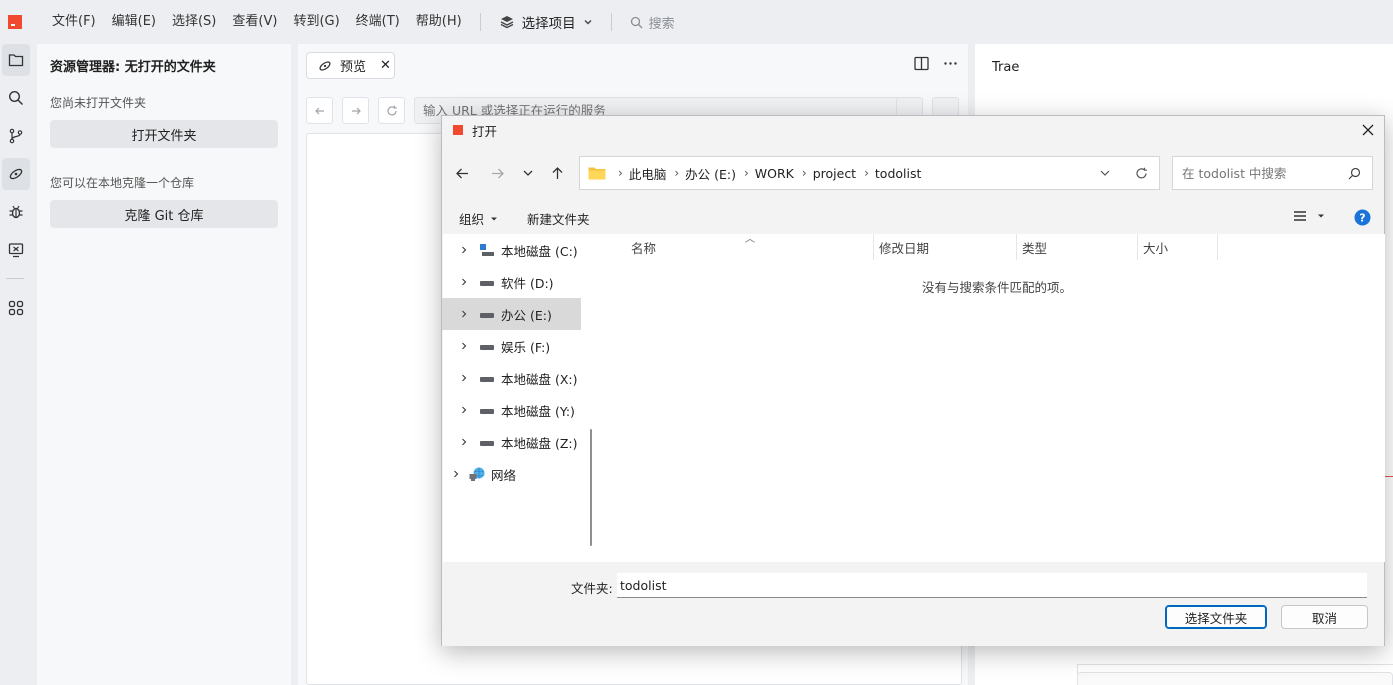 The width and height of the screenshot is (1393, 685). I want to click on refresh-icon, so click(1141, 173).